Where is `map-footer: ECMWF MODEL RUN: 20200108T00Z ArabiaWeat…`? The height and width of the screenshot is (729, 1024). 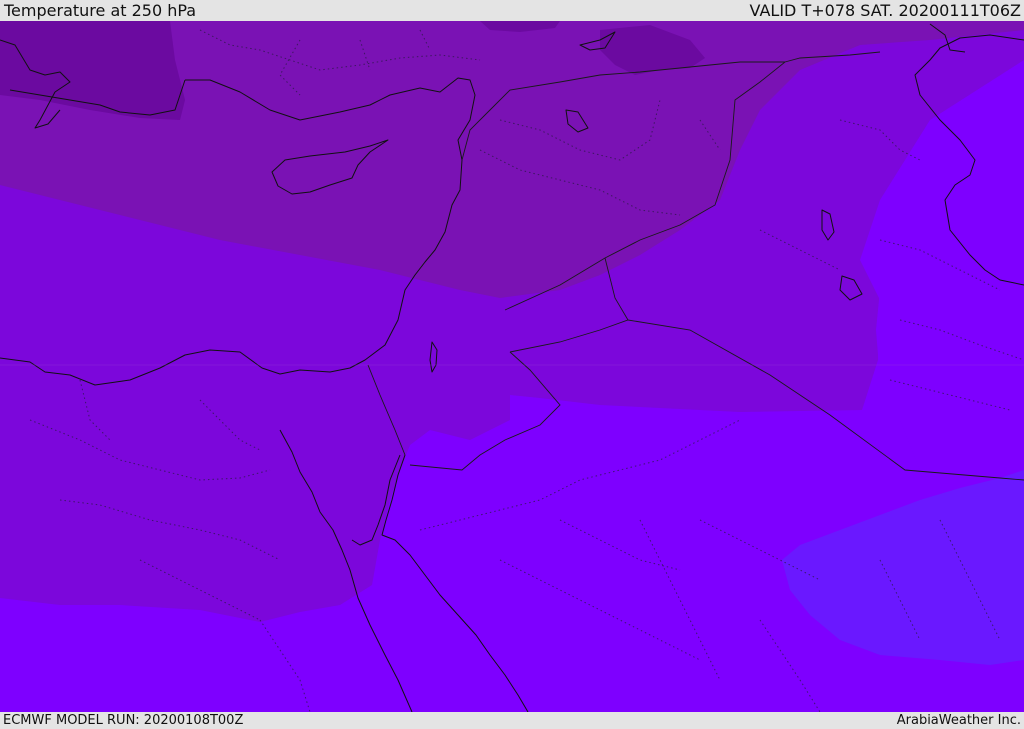
map-footer: ECMWF MODEL RUN: 20200108T00Z ArabiaWeat… is located at coordinates (512, 720).